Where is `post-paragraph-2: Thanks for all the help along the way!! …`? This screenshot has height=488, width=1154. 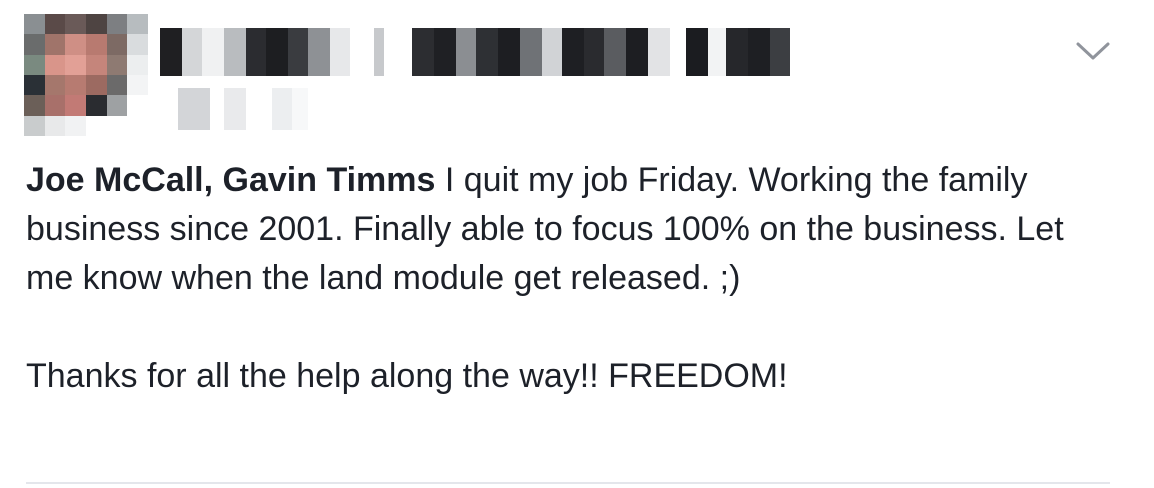
post-paragraph-2: Thanks for all the help along the way!! … is located at coordinates (407, 376).